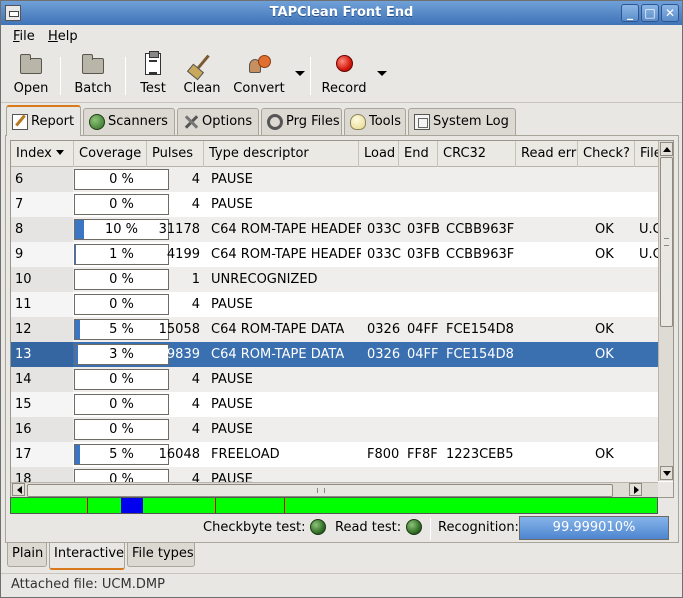  I want to click on scroll-right-button, so click(635, 489).